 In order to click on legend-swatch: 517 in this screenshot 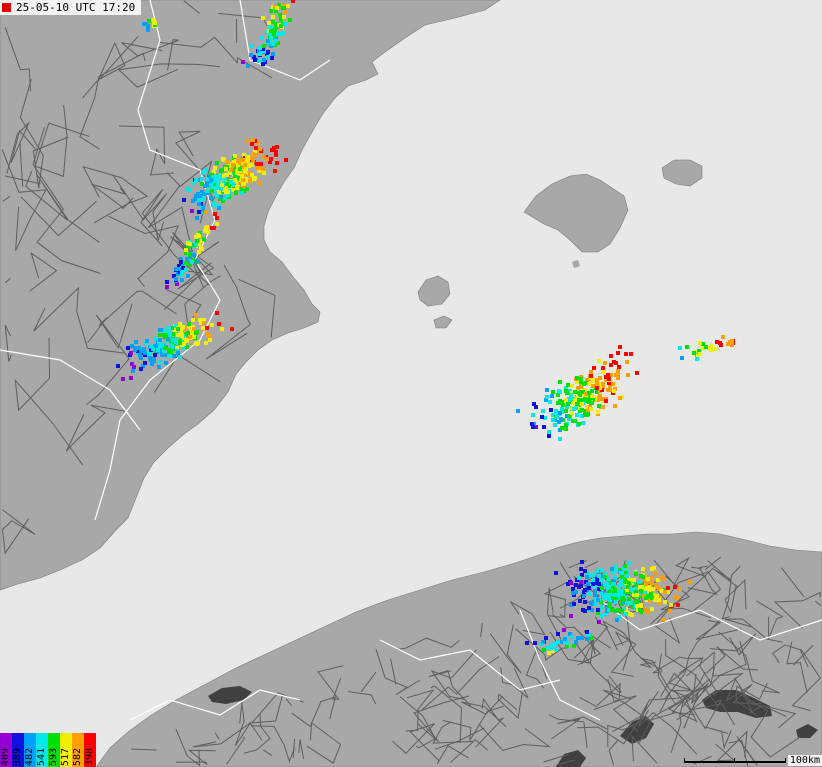, I will do `click(66, 750)`.